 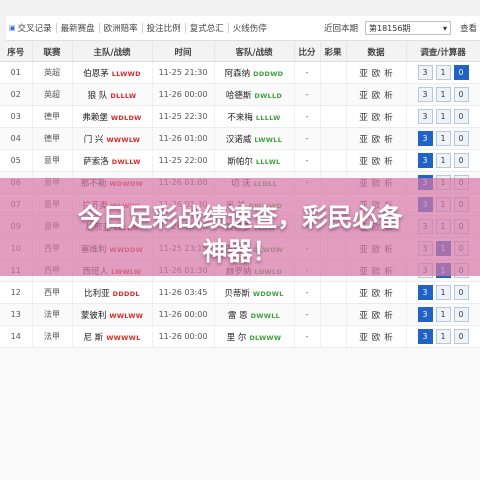 I want to click on tb-bet-ratio: 投注比例, so click(x=164, y=28).